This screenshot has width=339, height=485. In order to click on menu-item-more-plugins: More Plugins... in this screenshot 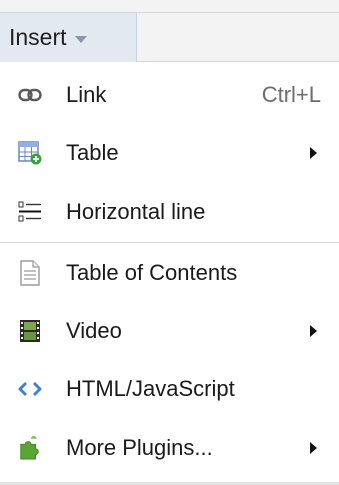, I will do `click(169, 448)`.